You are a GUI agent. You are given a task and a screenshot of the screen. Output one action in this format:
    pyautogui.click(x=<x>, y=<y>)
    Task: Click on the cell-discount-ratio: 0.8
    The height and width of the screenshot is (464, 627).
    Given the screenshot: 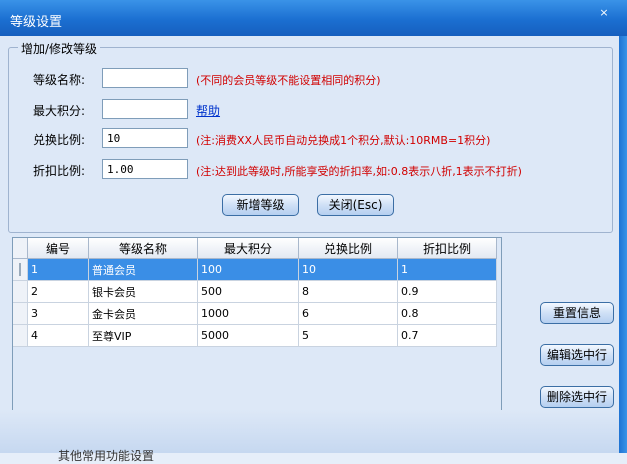 What is the action you would take?
    pyautogui.click(x=447, y=313)
    